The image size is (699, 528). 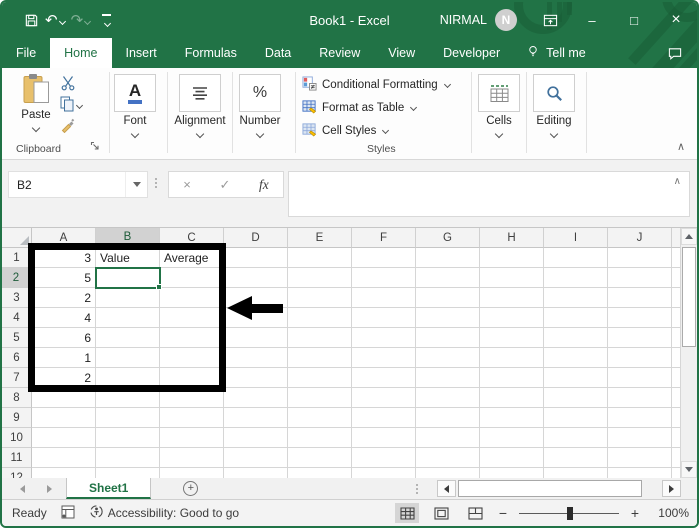 I want to click on cell-E6, so click(x=320, y=358).